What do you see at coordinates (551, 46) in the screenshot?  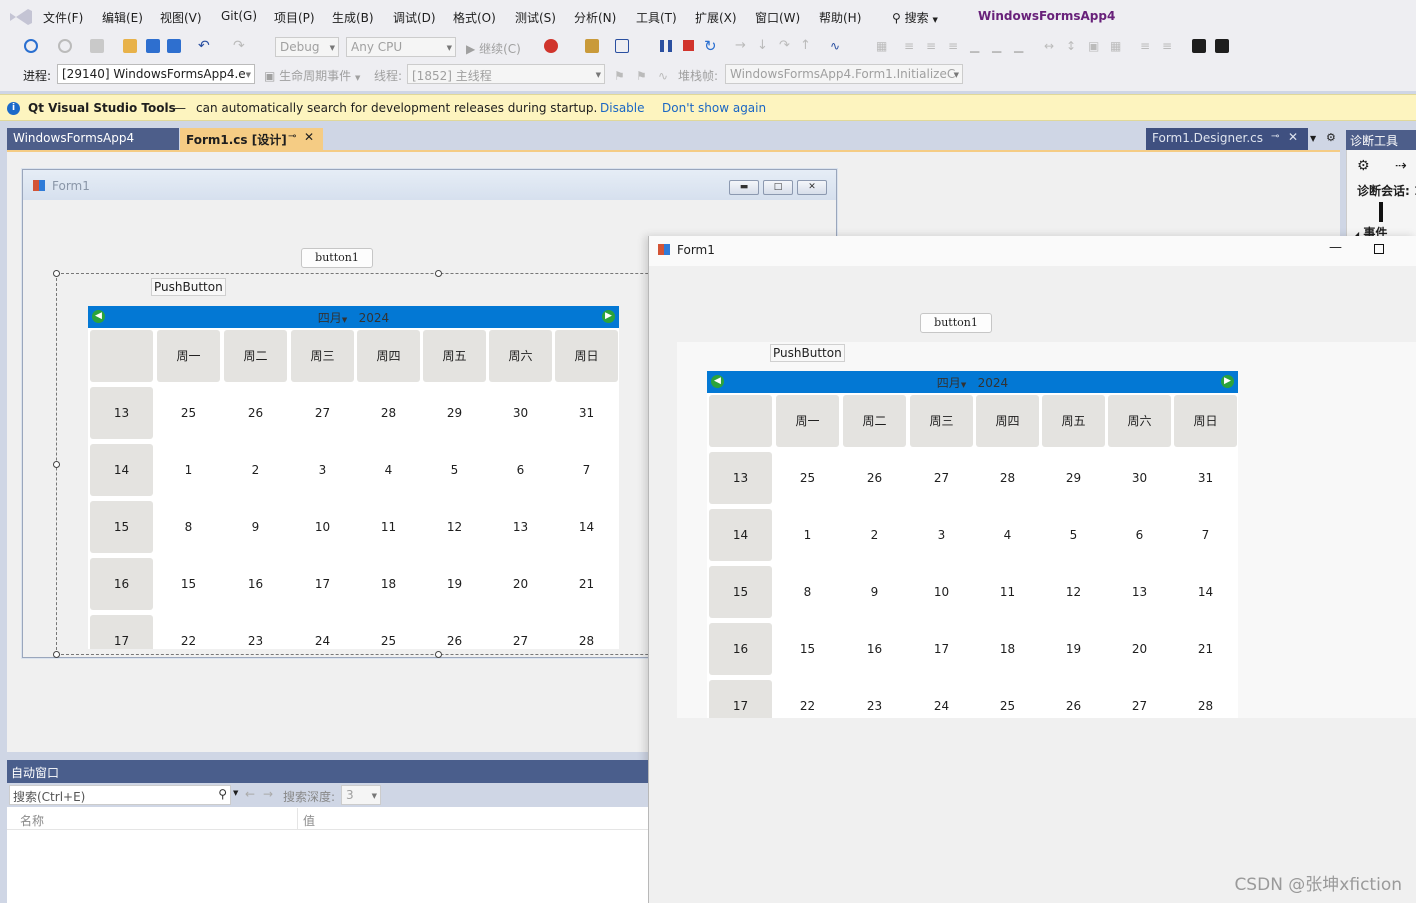 I see `hot-reload-icon` at bounding box center [551, 46].